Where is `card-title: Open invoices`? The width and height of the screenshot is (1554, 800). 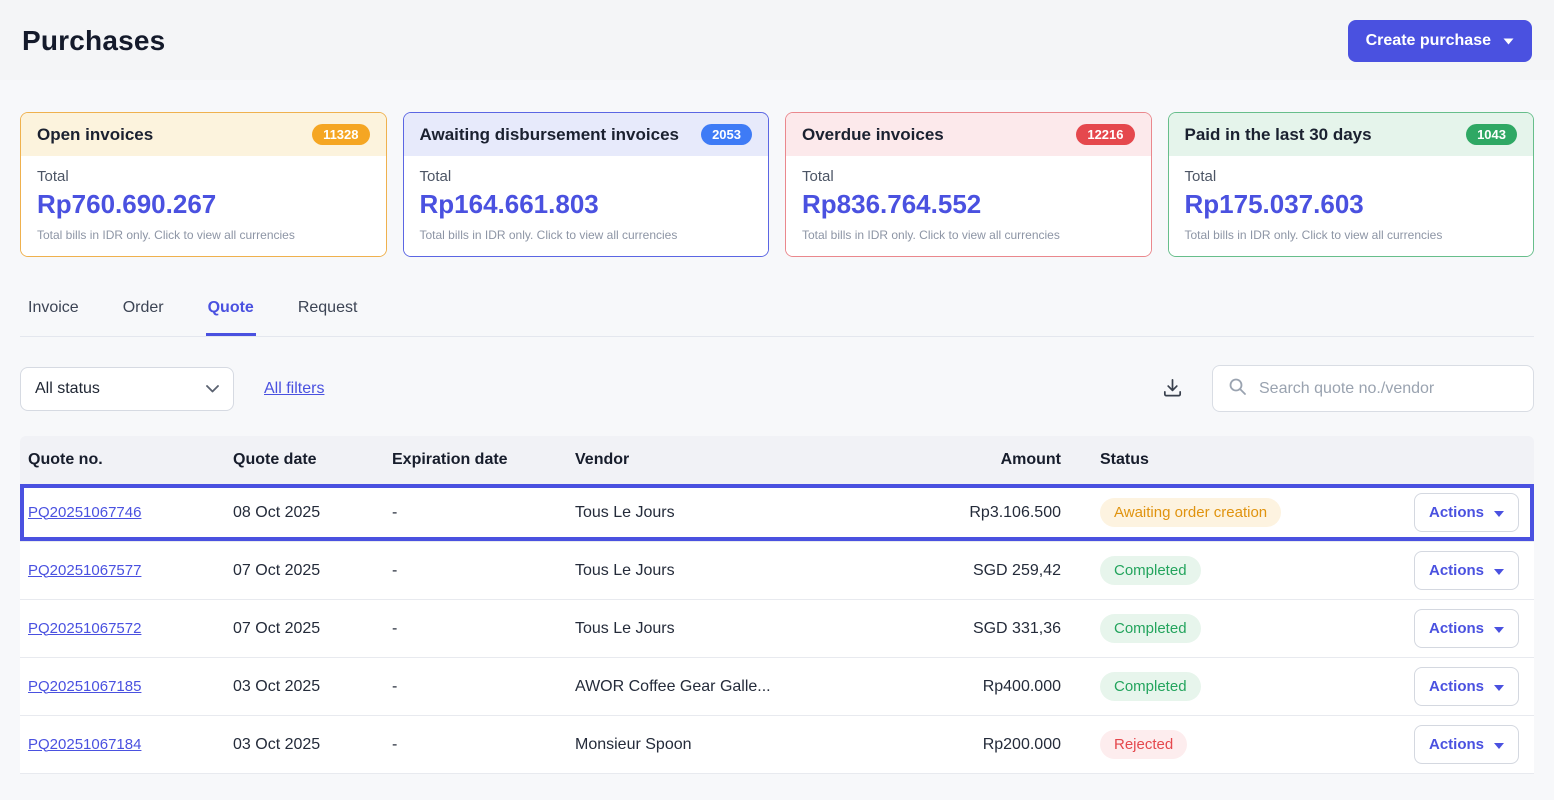
card-title: Open invoices is located at coordinates (95, 134).